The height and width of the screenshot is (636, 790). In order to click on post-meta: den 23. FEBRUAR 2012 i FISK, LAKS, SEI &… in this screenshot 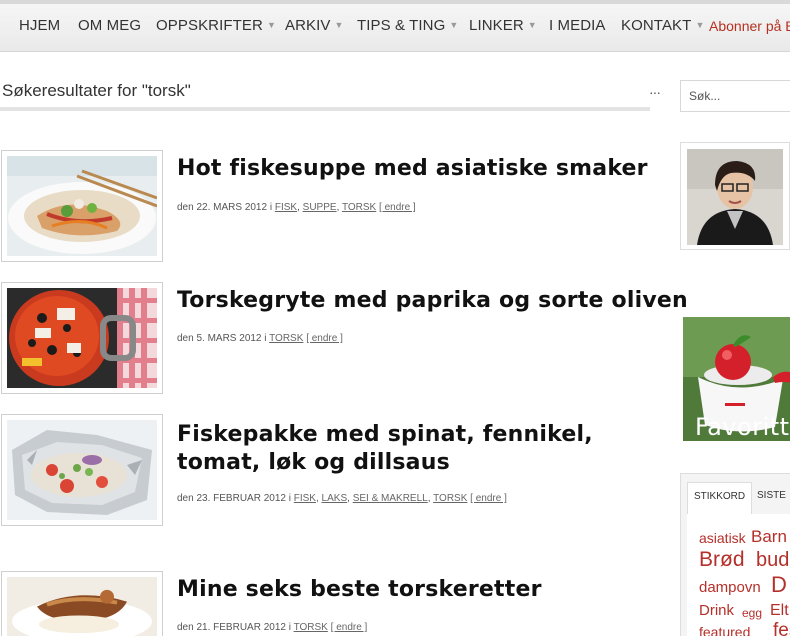, I will do `click(342, 498)`.